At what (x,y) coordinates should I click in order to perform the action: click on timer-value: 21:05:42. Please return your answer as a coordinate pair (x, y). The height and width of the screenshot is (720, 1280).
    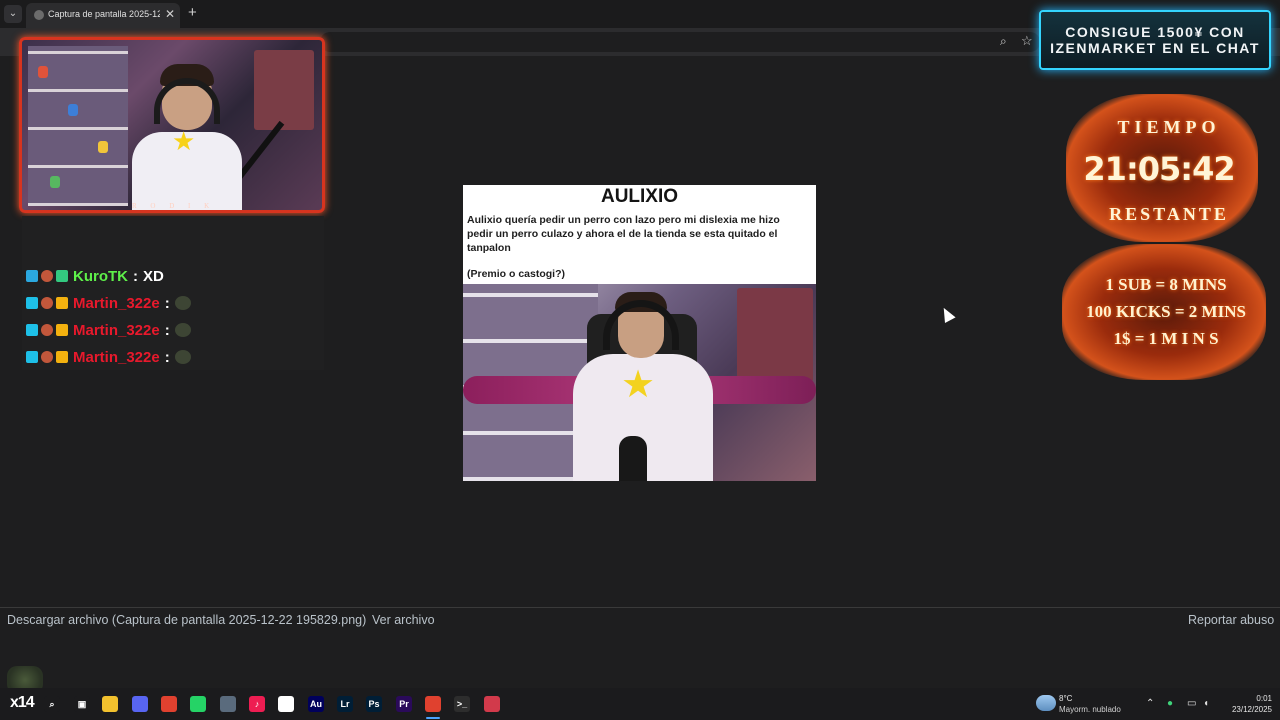
    Looking at the image, I should click on (1159, 169).